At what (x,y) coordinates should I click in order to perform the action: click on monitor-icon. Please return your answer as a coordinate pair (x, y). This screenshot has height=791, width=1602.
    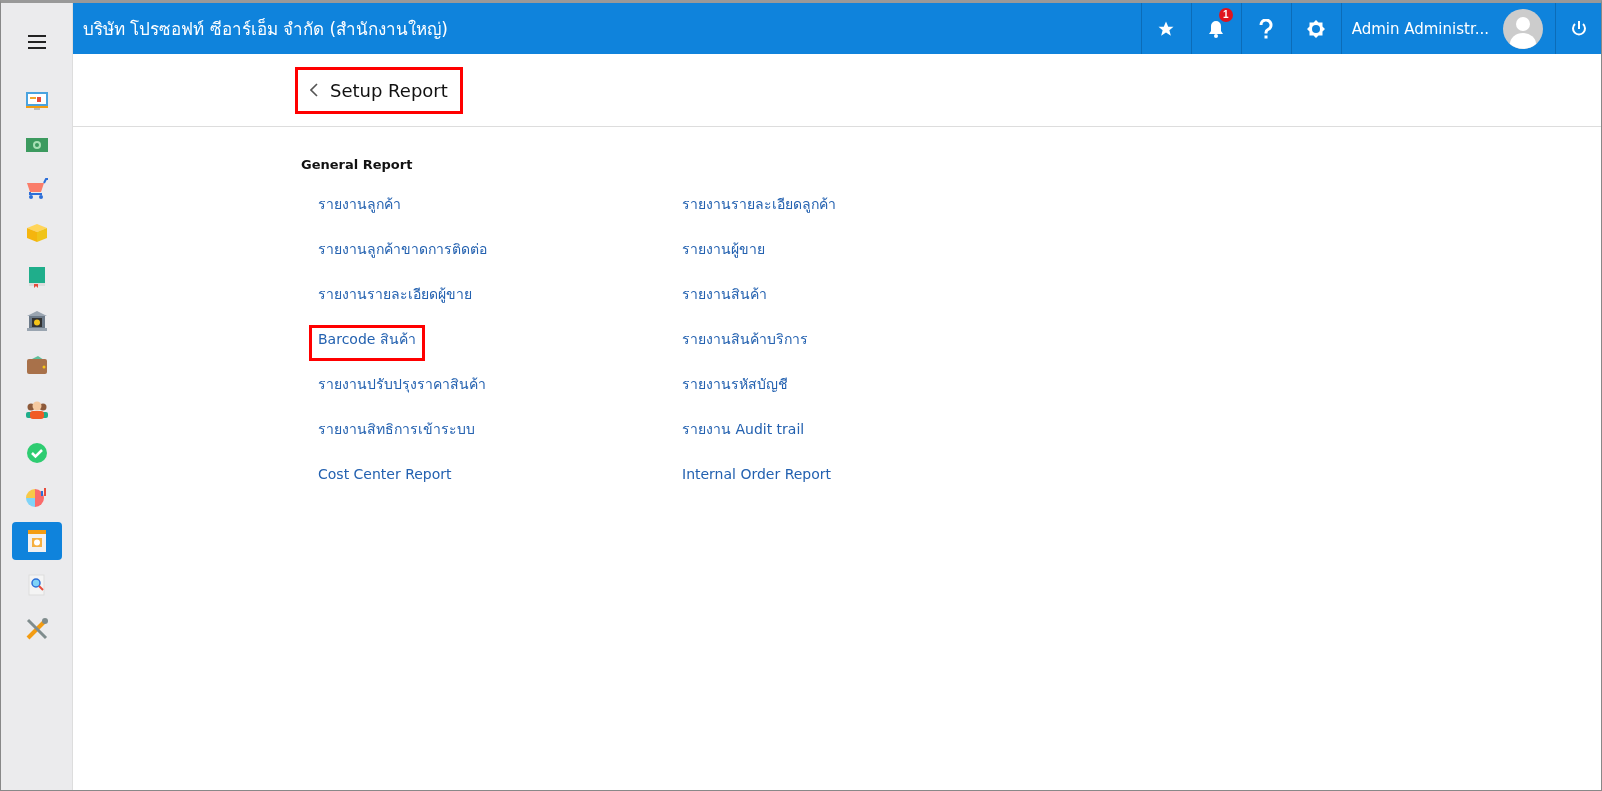
    Looking at the image, I should click on (36, 101).